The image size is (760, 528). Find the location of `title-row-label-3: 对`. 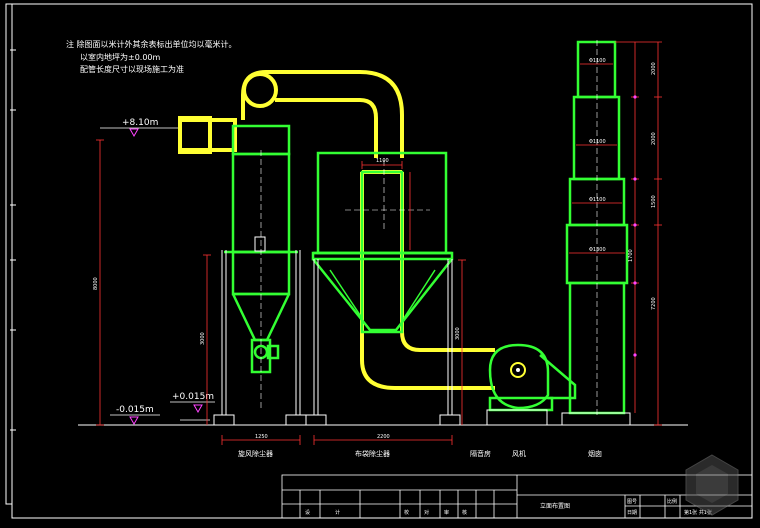

title-row-label-3: 对 is located at coordinates (426, 512).